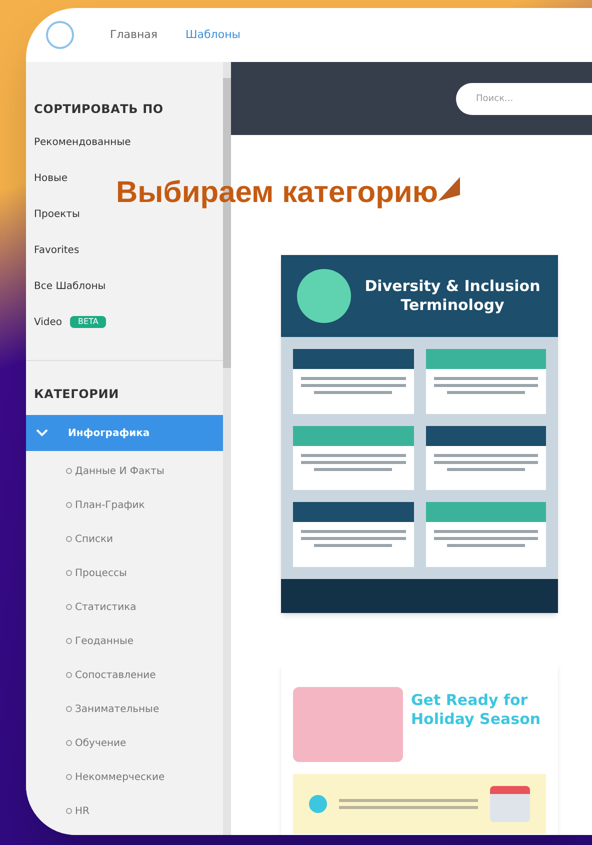 This screenshot has width=592, height=845. Describe the element at coordinates (277, 193) in the screenshot. I see `callout-text: Выбираем категорию` at that location.